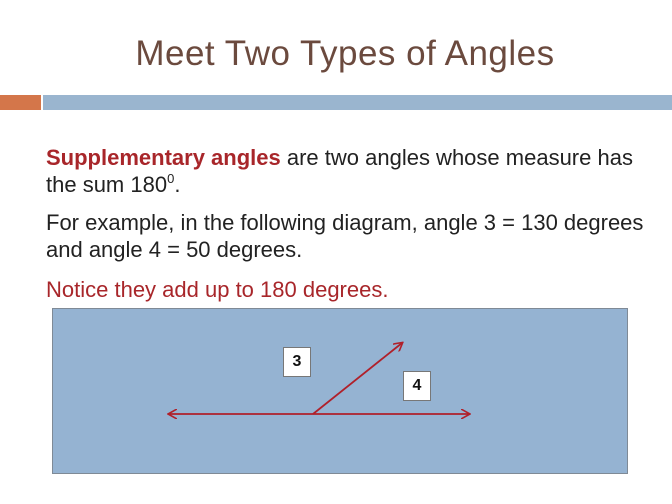  I want to click on accent-bar-blue, so click(357, 102).